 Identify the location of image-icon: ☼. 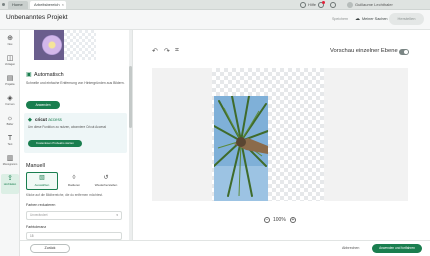
(10, 118).